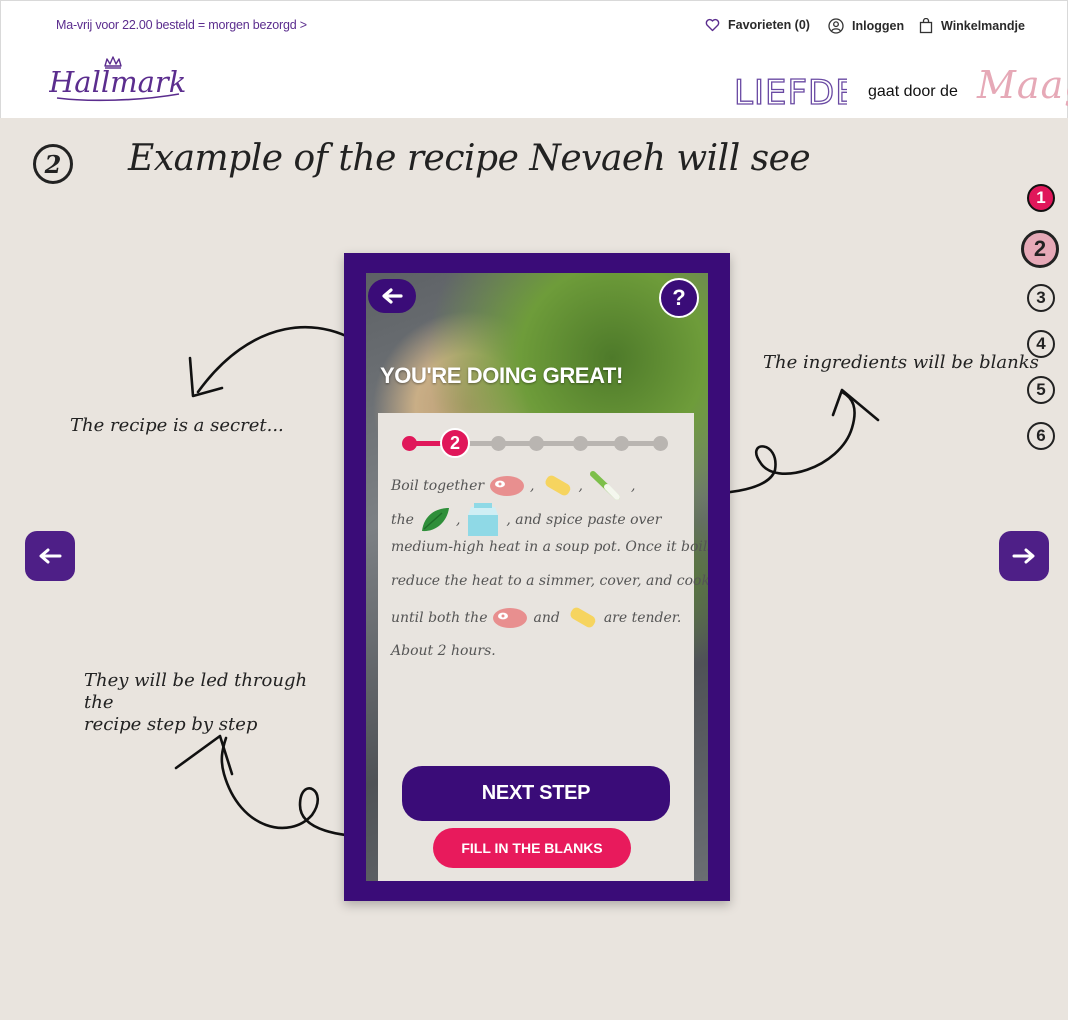 This screenshot has width=1068, height=1020. What do you see at coordinates (1022, 85) in the screenshot?
I see `tagline-maag: Maag` at bounding box center [1022, 85].